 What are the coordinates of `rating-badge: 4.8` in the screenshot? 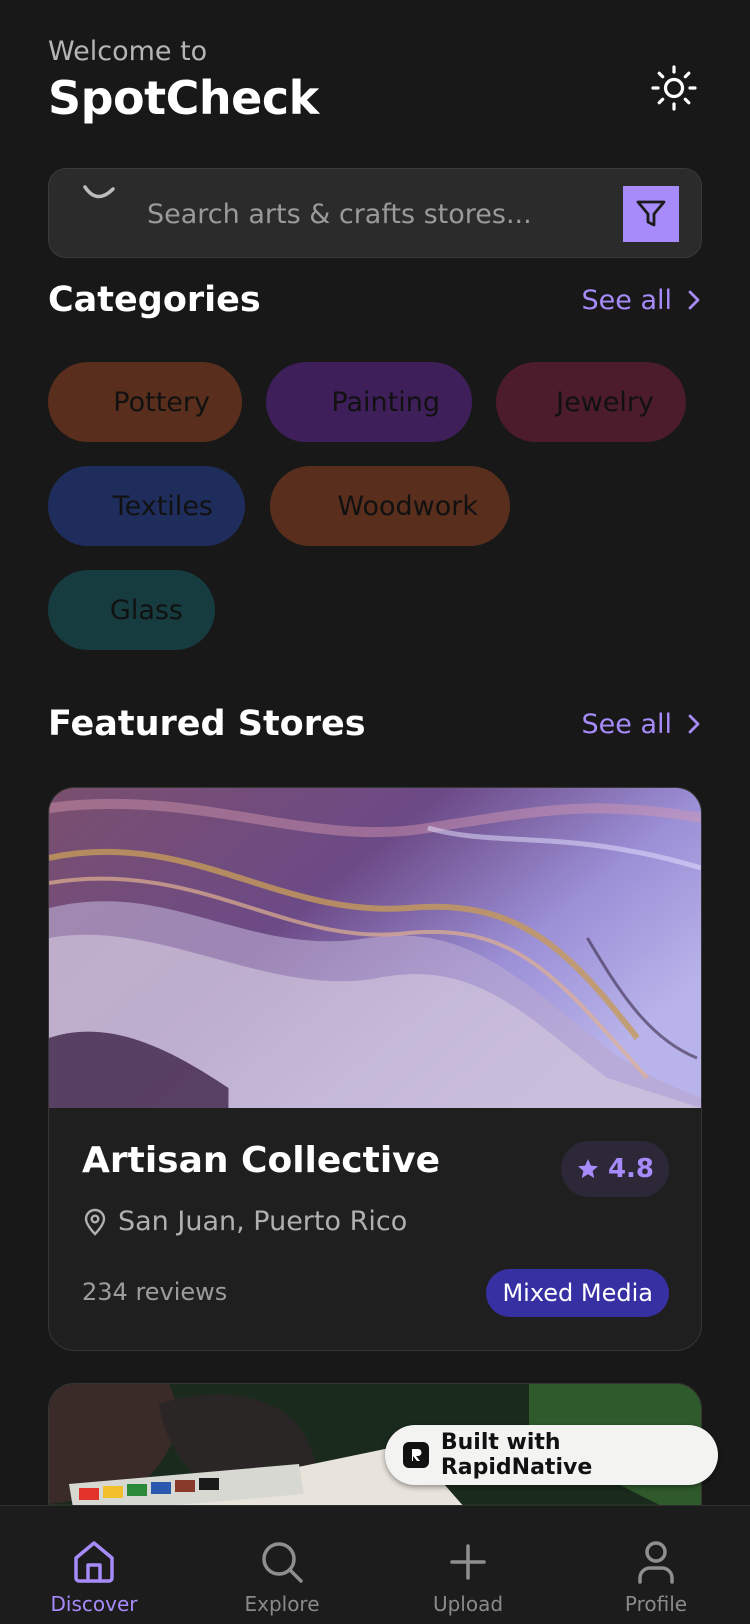 It's located at (615, 1169).